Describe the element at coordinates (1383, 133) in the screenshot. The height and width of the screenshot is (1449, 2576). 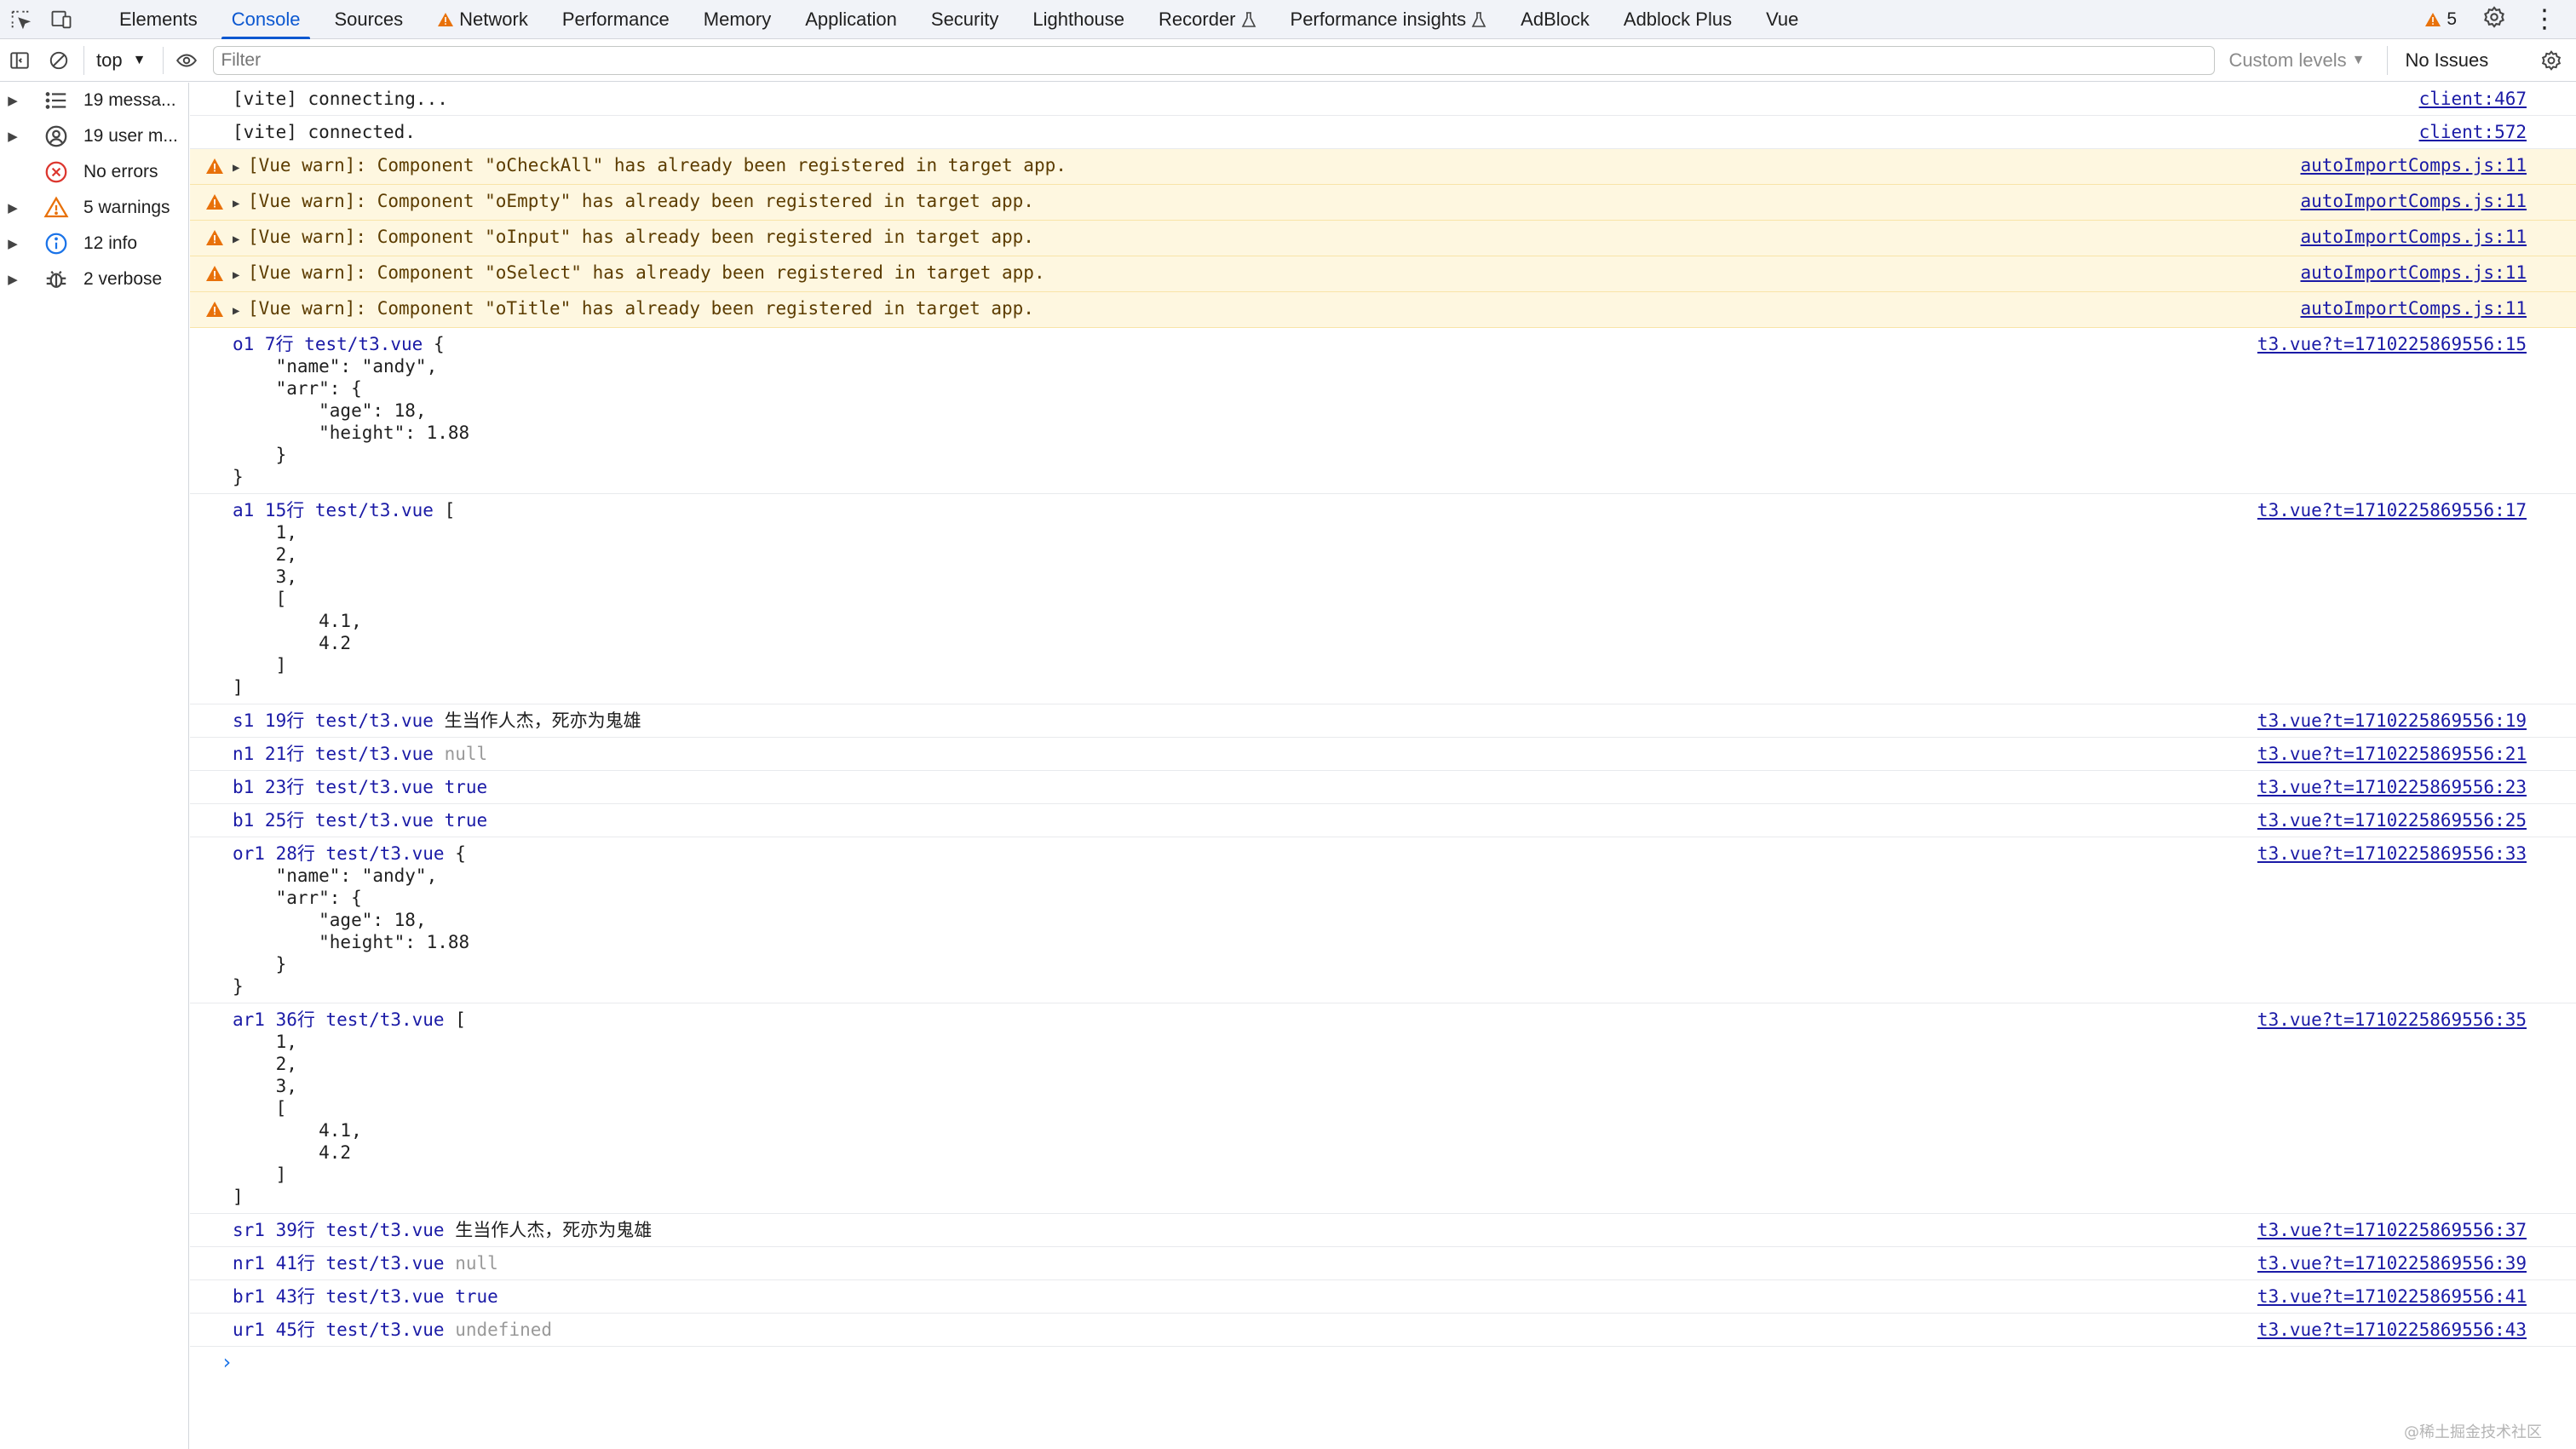
I see `console-message-row: [vite] connected. client:572` at that location.